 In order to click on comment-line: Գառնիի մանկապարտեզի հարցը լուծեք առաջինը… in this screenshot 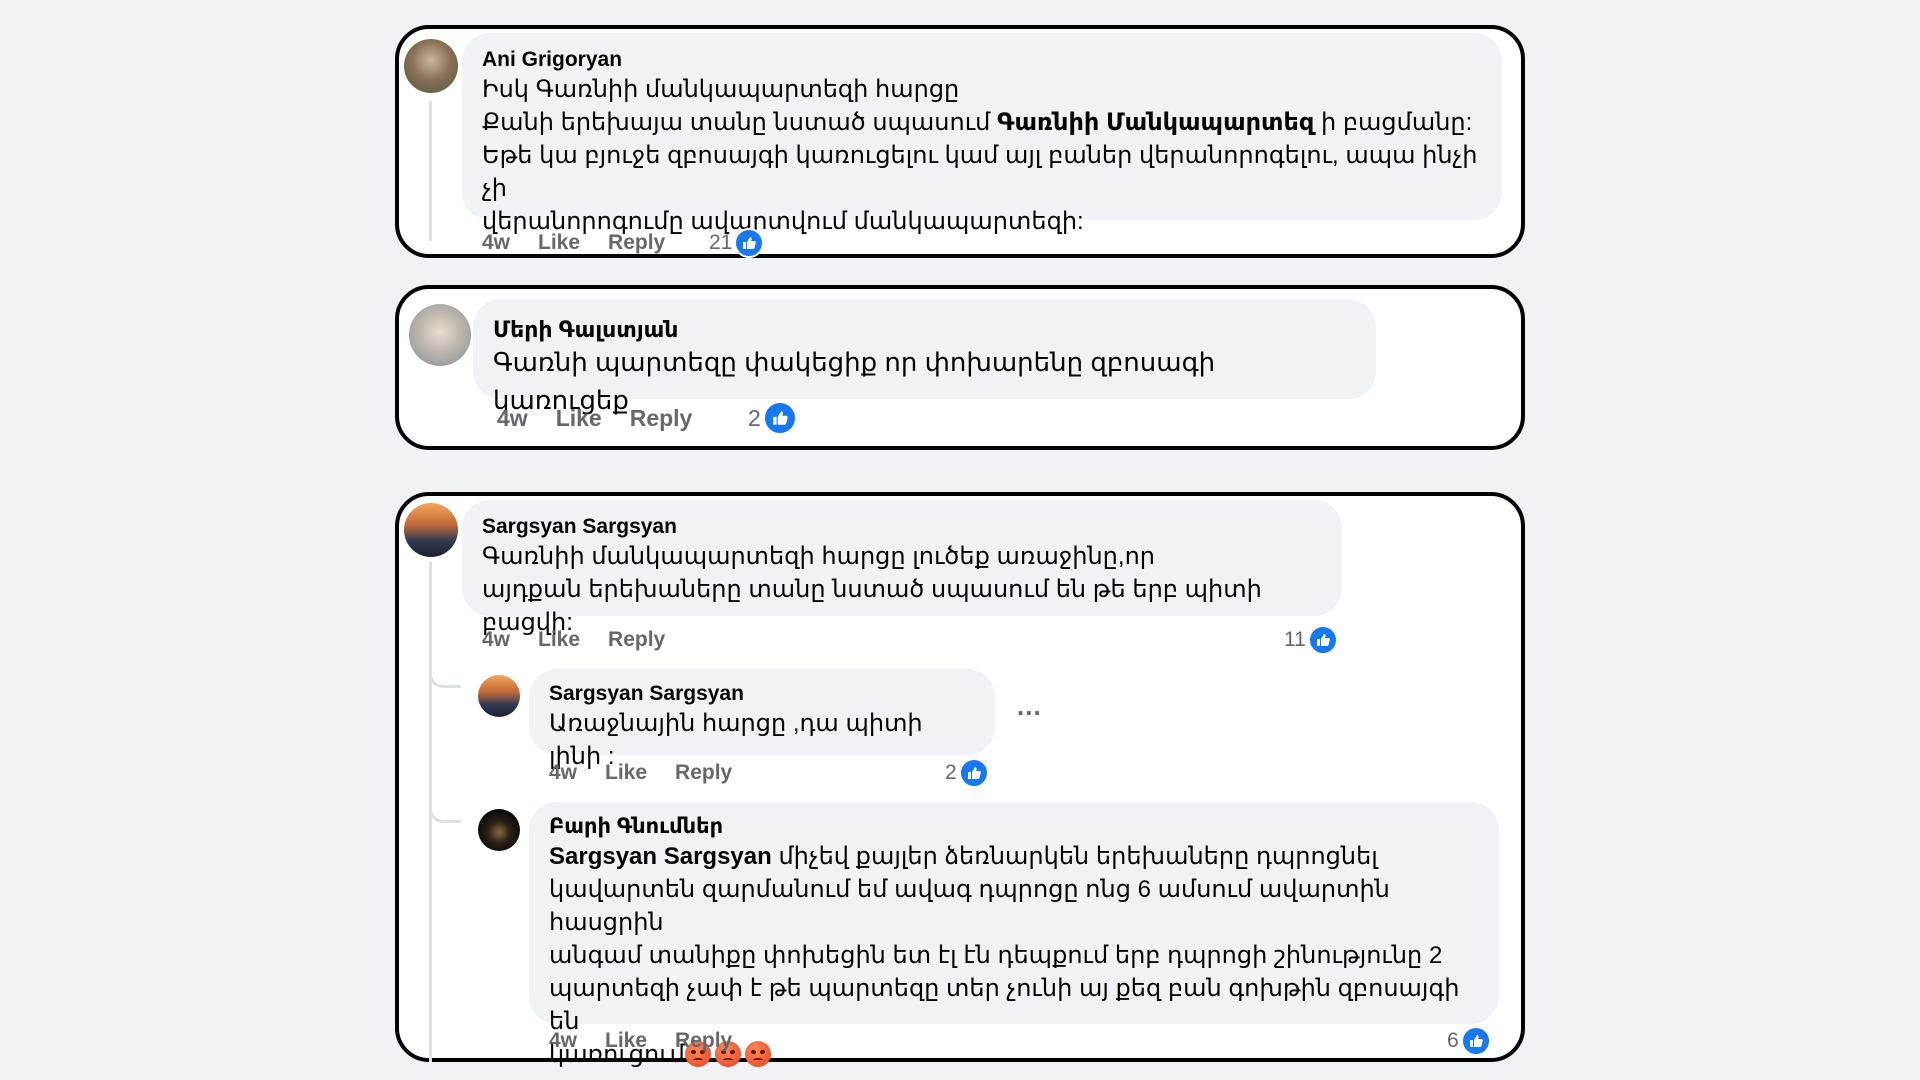, I will do `click(818, 556)`.